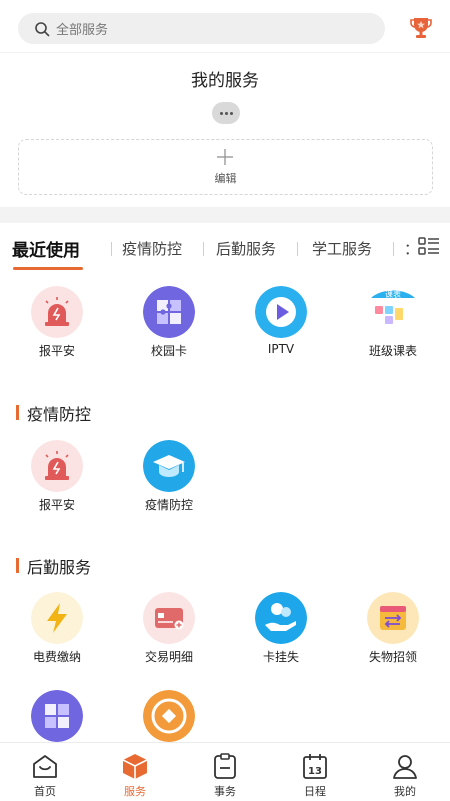  Describe the element at coordinates (421, 28) in the screenshot. I see `trophy-icon` at that location.